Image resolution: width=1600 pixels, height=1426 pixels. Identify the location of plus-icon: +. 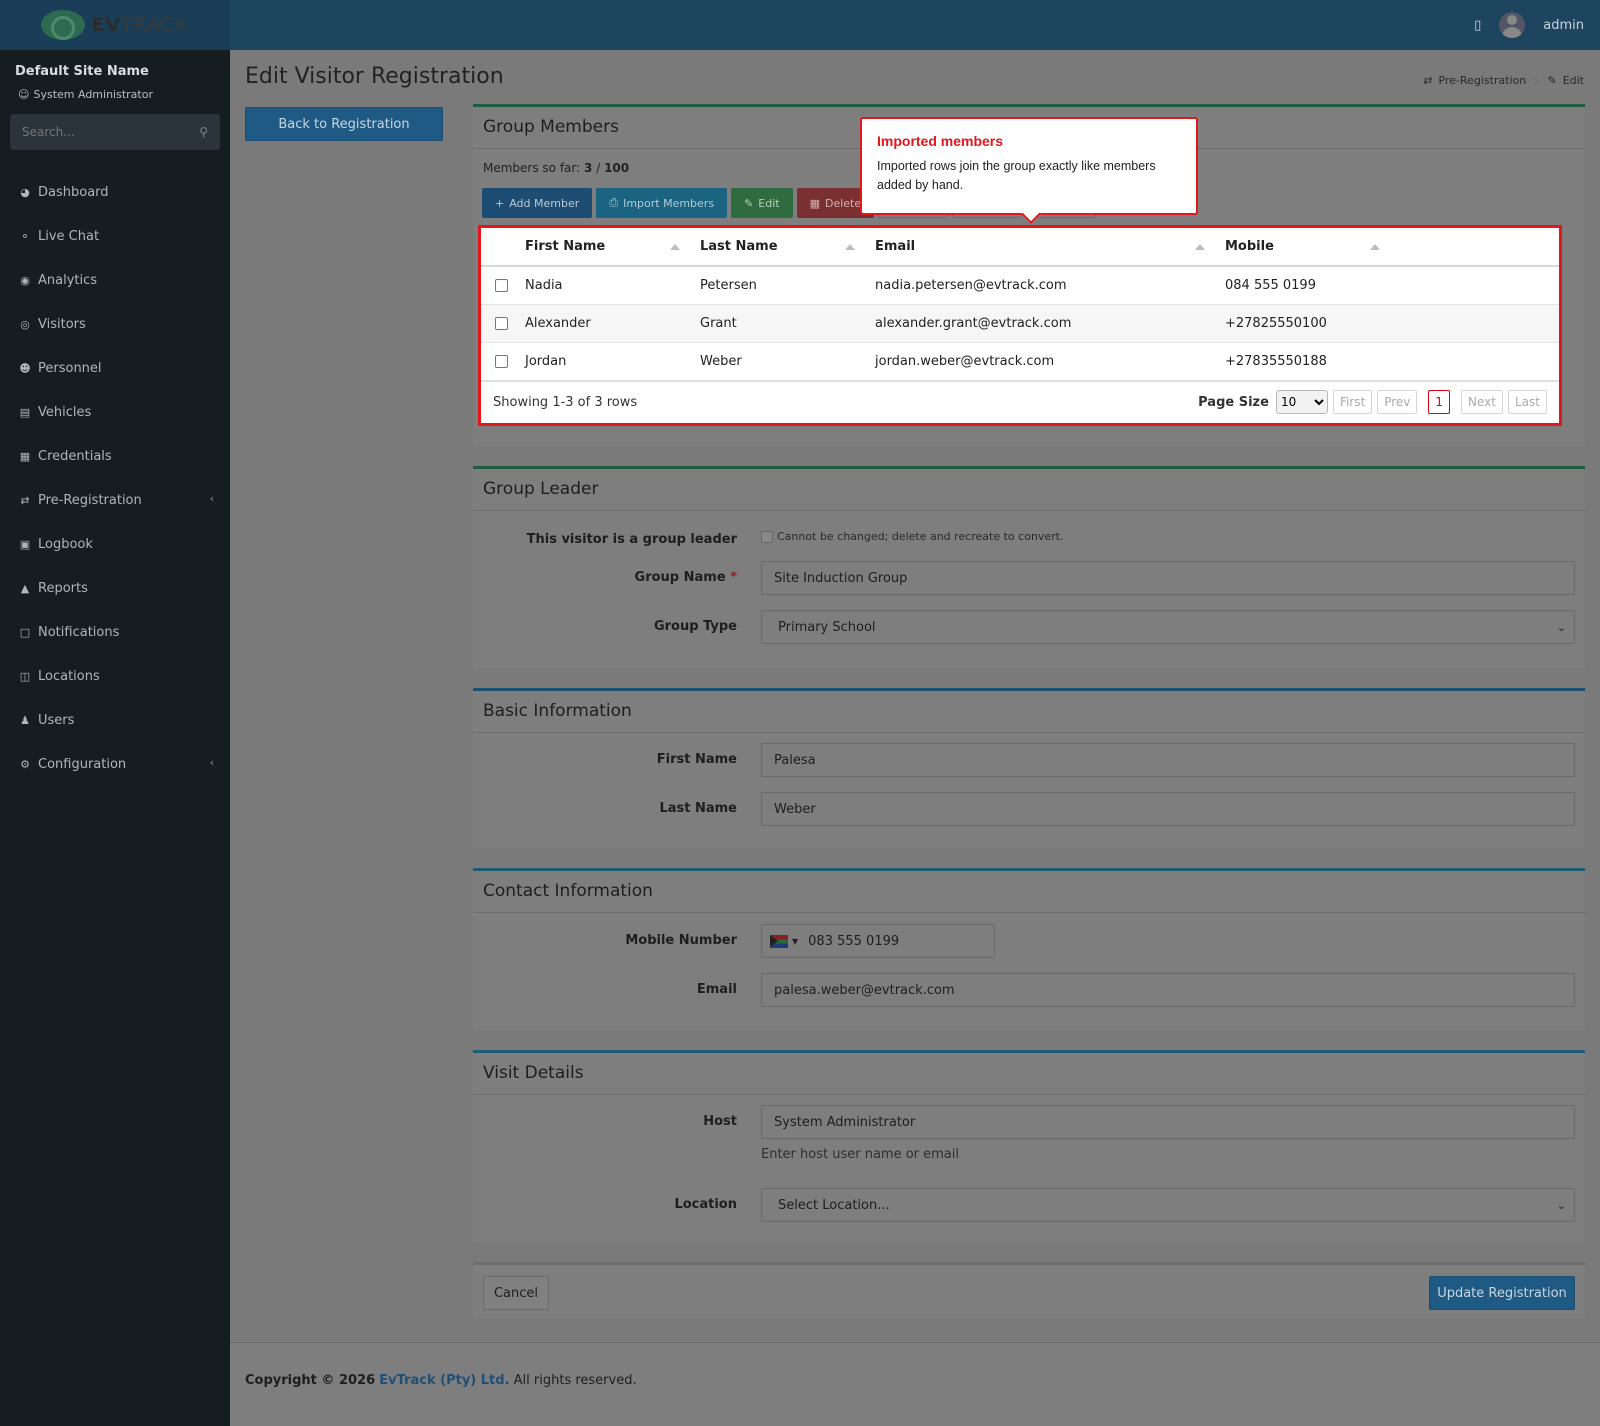
(500, 203).